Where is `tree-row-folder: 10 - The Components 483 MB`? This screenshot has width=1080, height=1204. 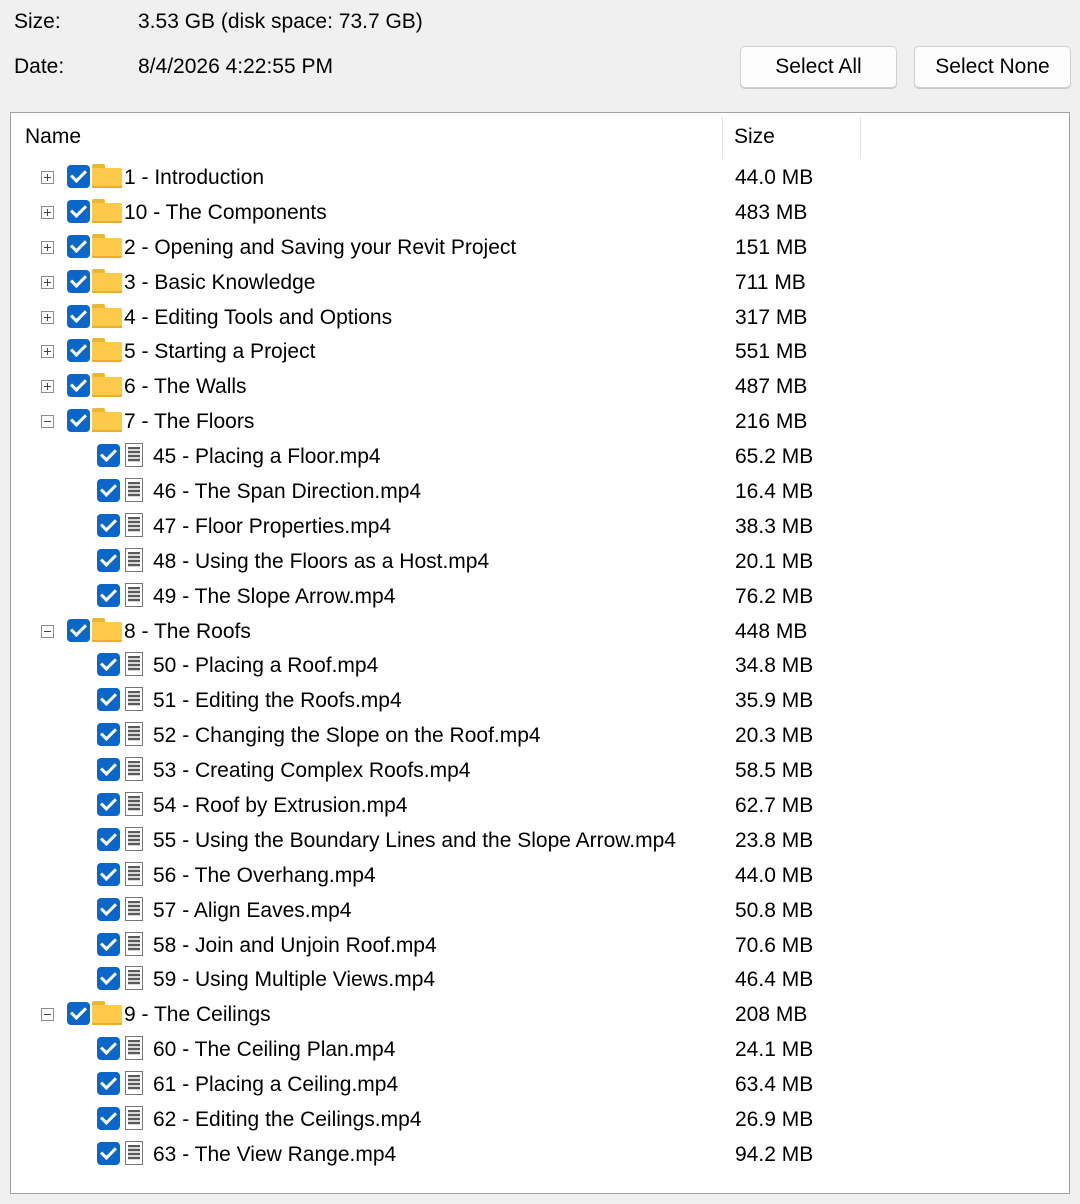 tree-row-folder: 10 - The Components 483 MB is located at coordinates (540, 212).